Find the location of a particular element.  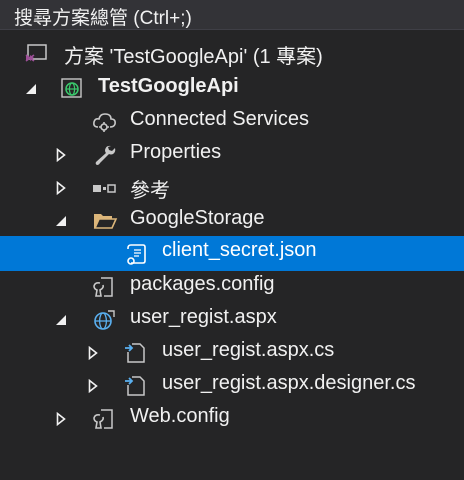

project-label: TestGoogleApi is located at coordinates (168, 86).